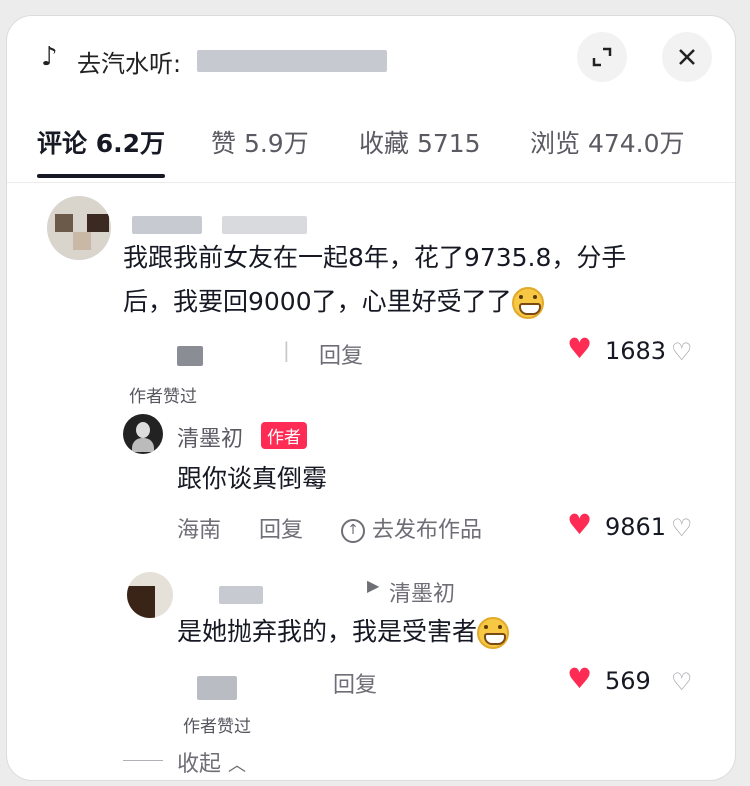  What do you see at coordinates (607, 142) in the screenshot?
I see `tab-views: 浏览 474.0万` at bounding box center [607, 142].